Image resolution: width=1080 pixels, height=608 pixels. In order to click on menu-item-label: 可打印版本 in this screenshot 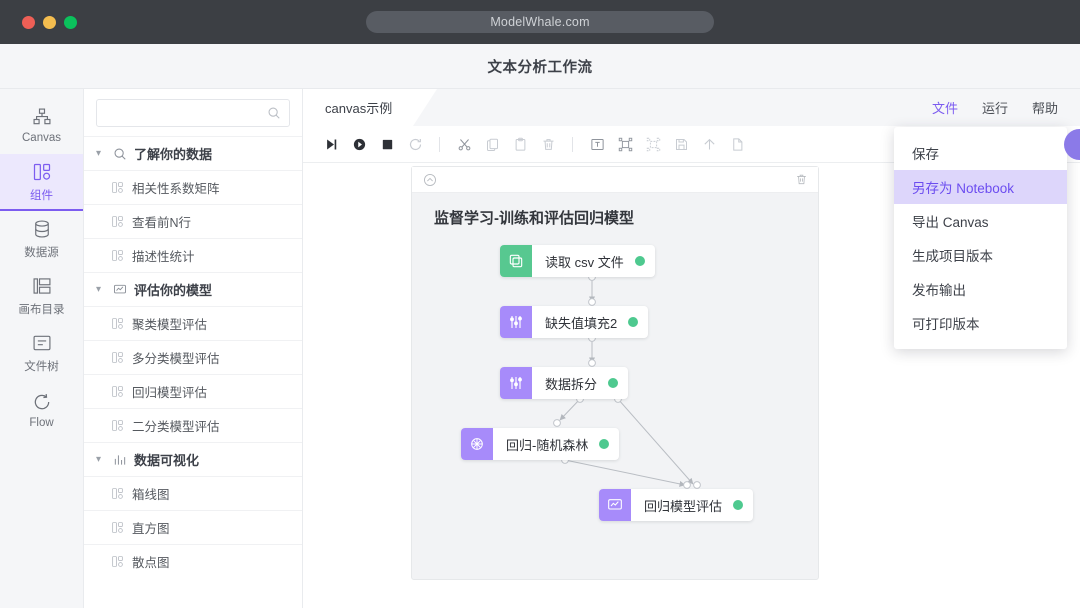, I will do `click(946, 324)`.